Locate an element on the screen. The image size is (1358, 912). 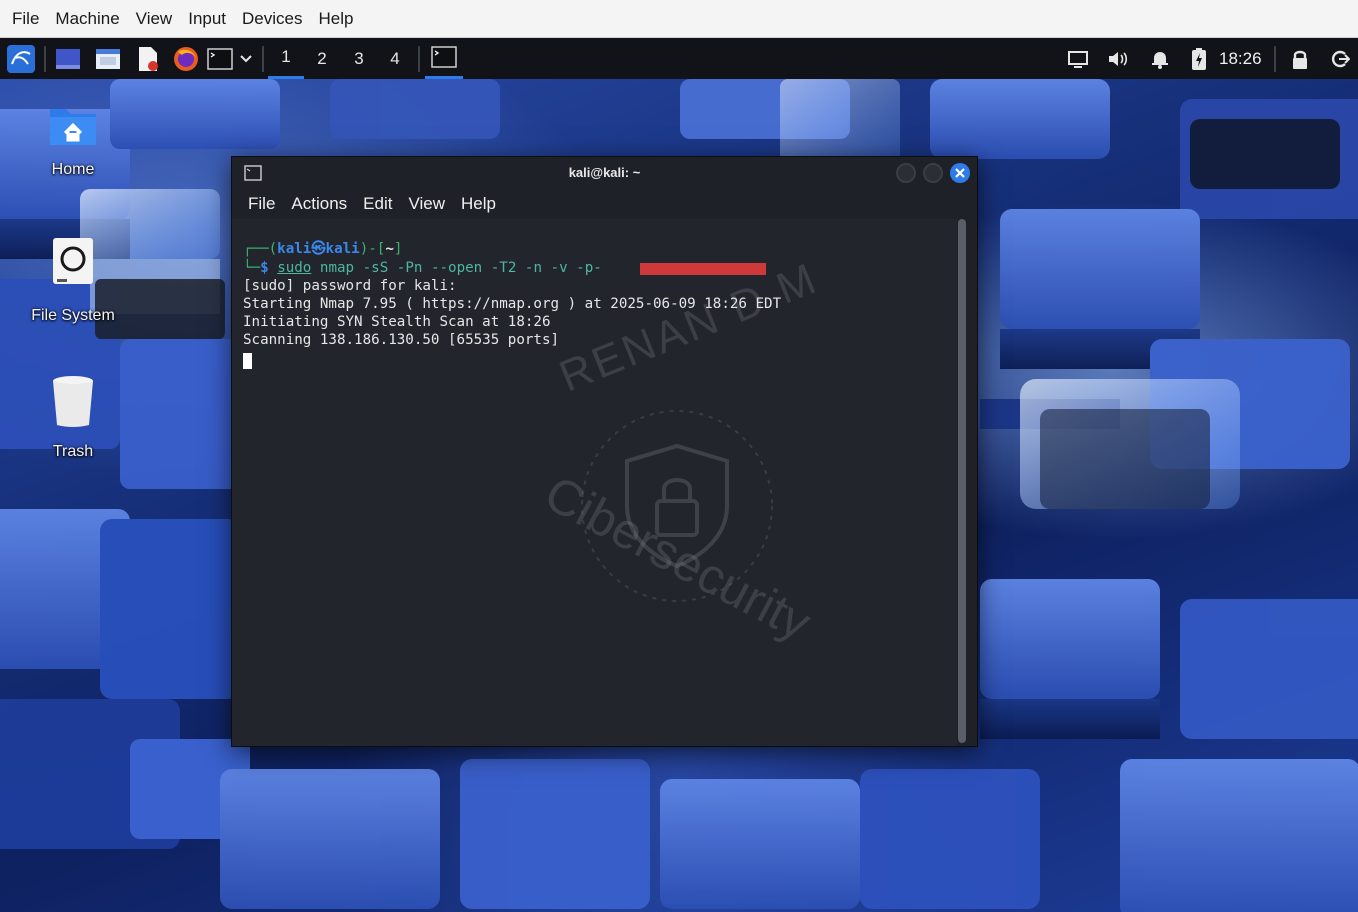
command-sudo: sudo is located at coordinates (294, 268).